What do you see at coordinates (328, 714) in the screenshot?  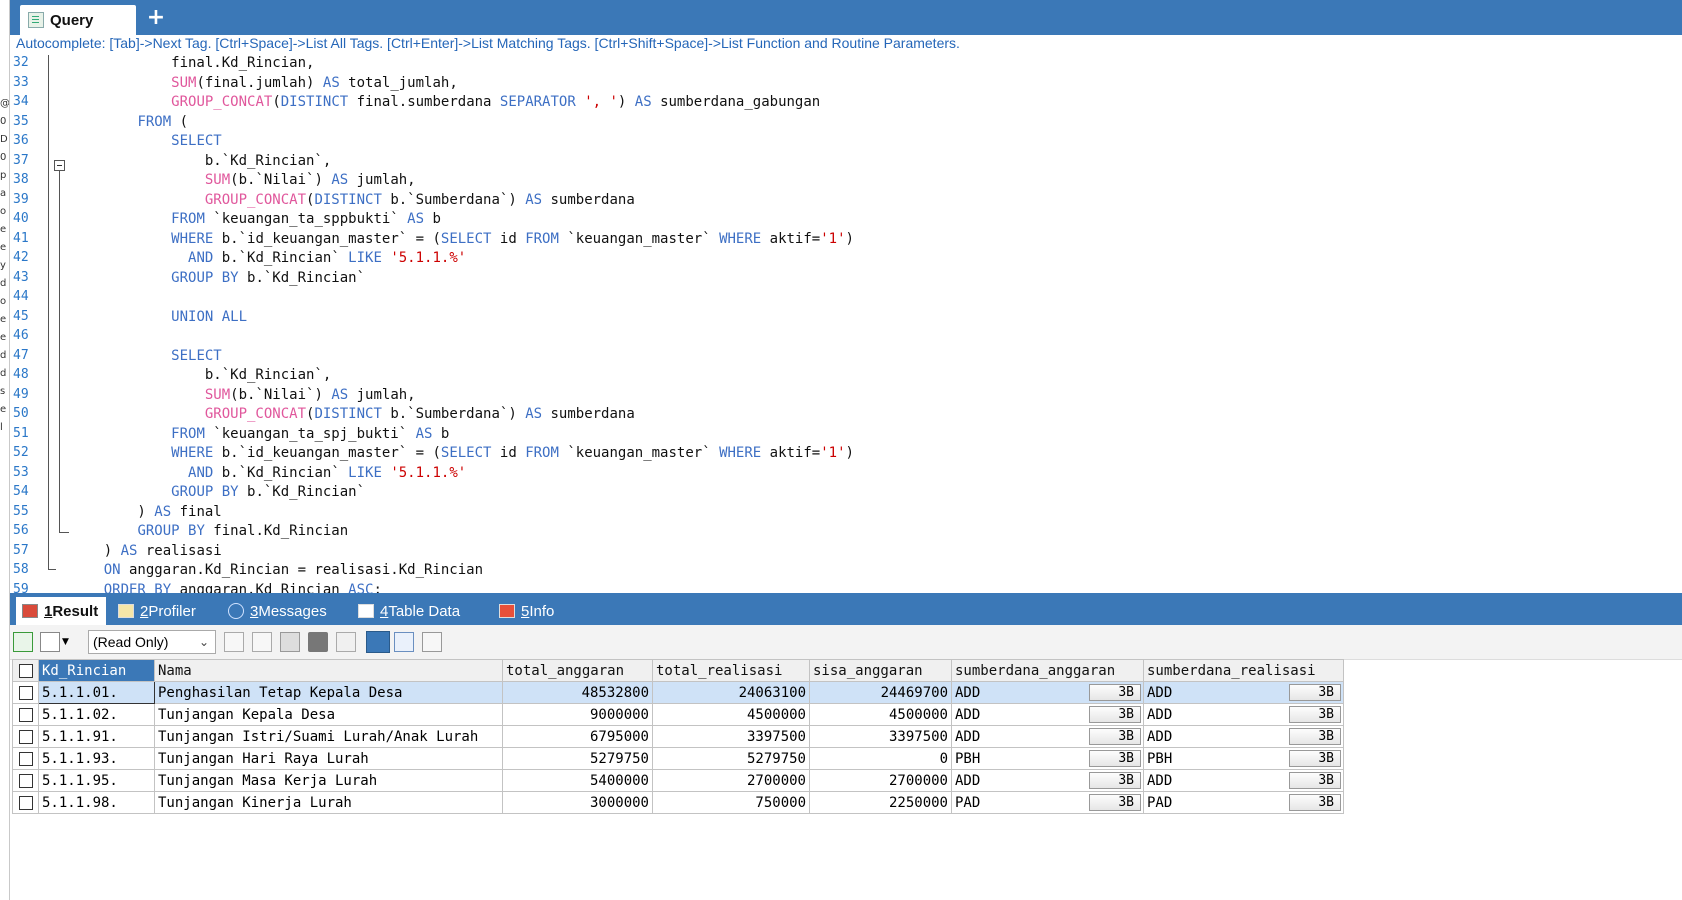 I see `nama-cell: Tunjangan Kepala Desa` at bounding box center [328, 714].